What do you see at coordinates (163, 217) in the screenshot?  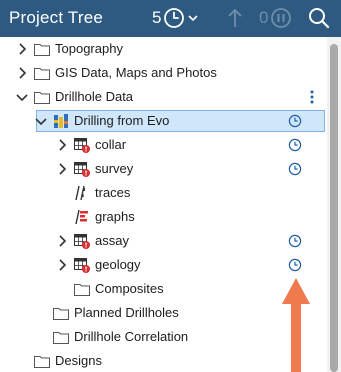 I see `tree-item-graphs: graphs` at bounding box center [163, 217].